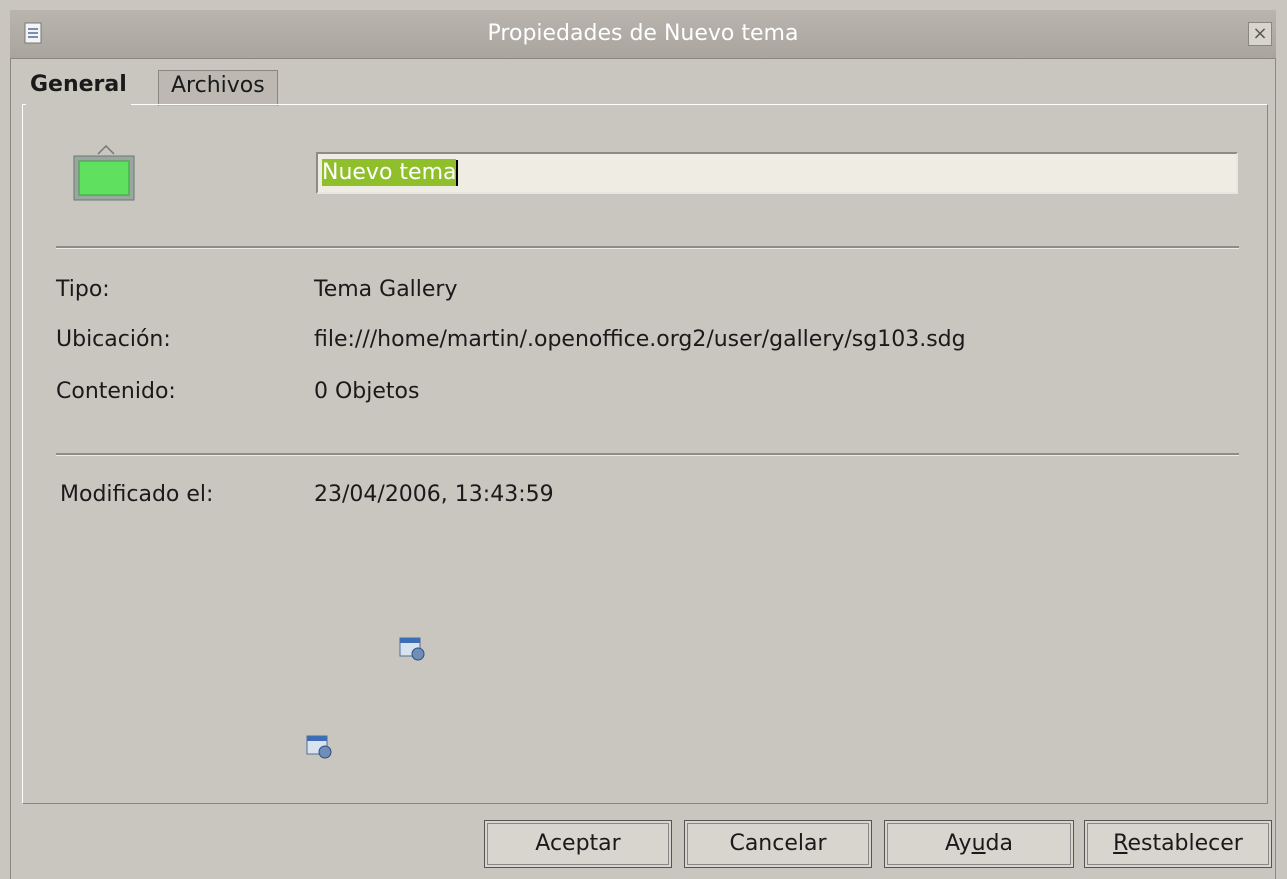 The image size is (1287, 879). Describe the element at coordinates (1260, 34) in the screenshot. I see `close-icon: ×` at that location.